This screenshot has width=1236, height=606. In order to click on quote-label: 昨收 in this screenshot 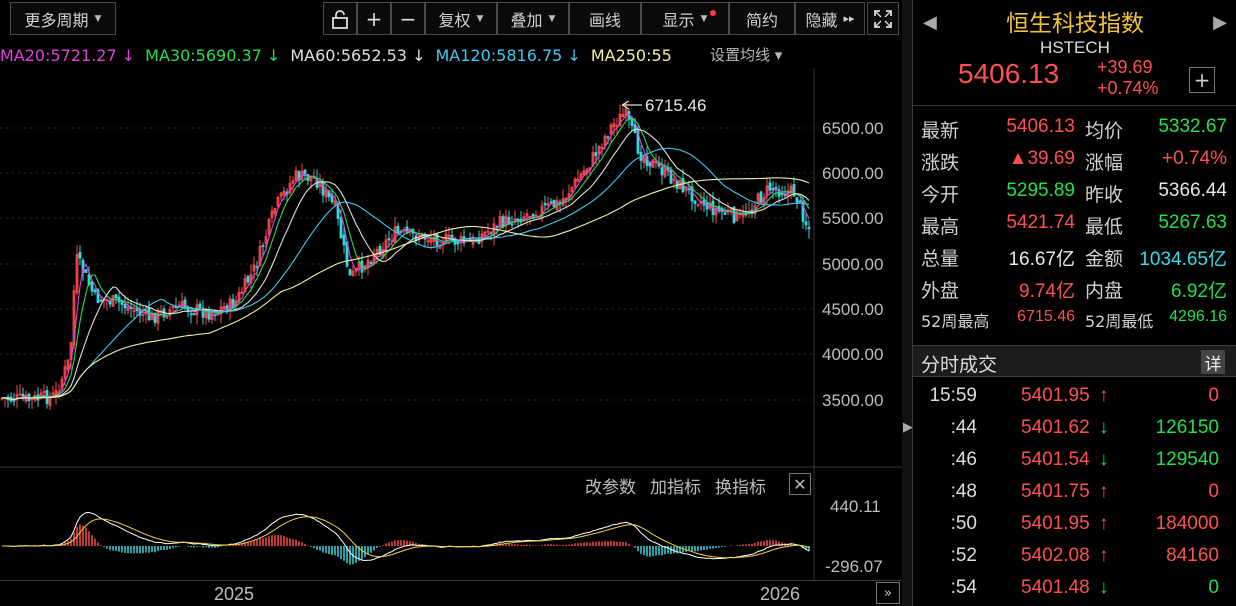, I will do `click(1104, 195)`.